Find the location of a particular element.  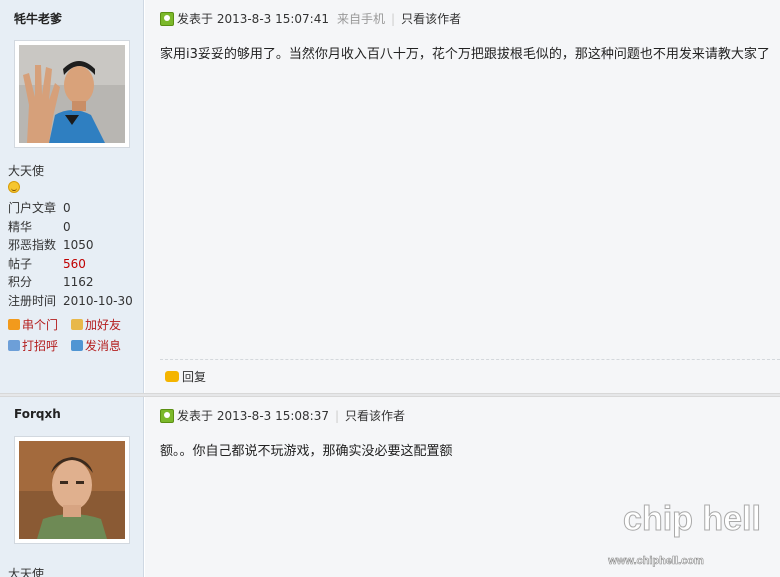

greet-link: 打招呼 is located at coordinates (33, 345).